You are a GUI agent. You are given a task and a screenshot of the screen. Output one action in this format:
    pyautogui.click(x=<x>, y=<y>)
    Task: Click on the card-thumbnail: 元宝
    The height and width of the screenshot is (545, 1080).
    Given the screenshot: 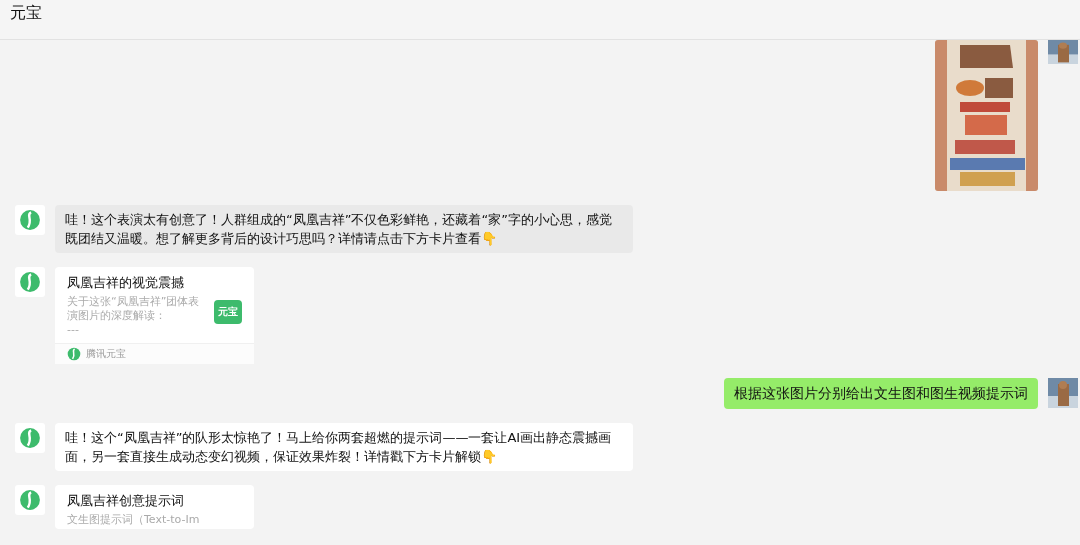 What is the action you would take?
    pyautogui.click(x=228, y=312)
    